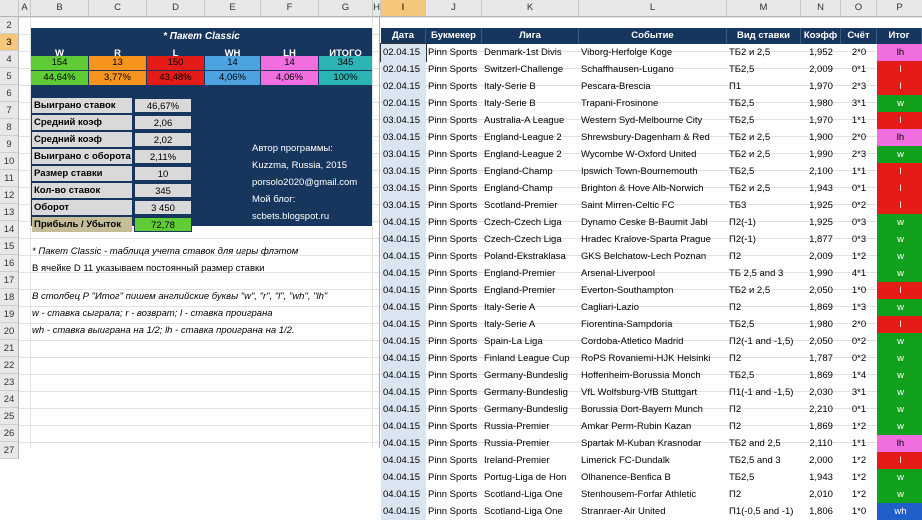  Describe the element at coordinates (764, 8) in the screenshot. I see `column-header: M` at that location.